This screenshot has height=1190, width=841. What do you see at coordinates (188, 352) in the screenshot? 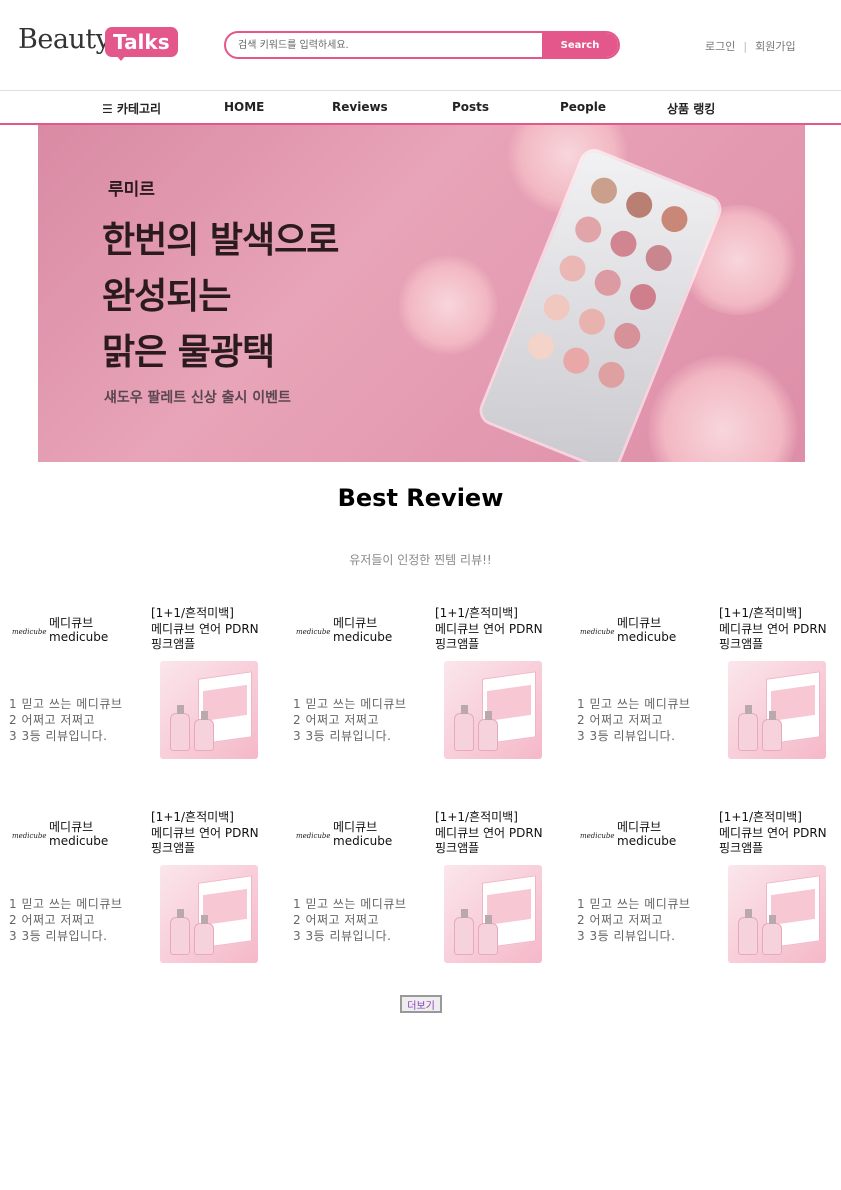
I see `banner-headline-3: 맑은 물광택` at bounding box center [188, 352].